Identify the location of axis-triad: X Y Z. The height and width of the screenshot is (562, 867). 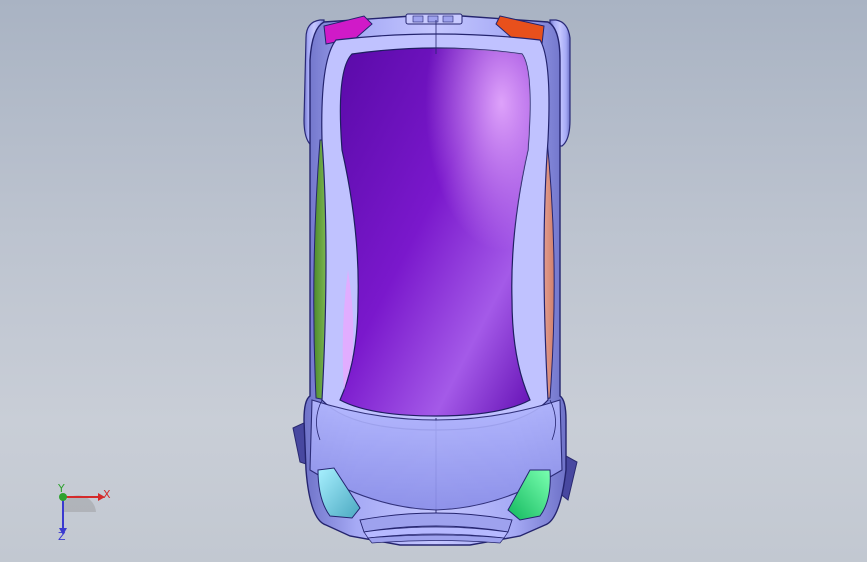
(86, 513).